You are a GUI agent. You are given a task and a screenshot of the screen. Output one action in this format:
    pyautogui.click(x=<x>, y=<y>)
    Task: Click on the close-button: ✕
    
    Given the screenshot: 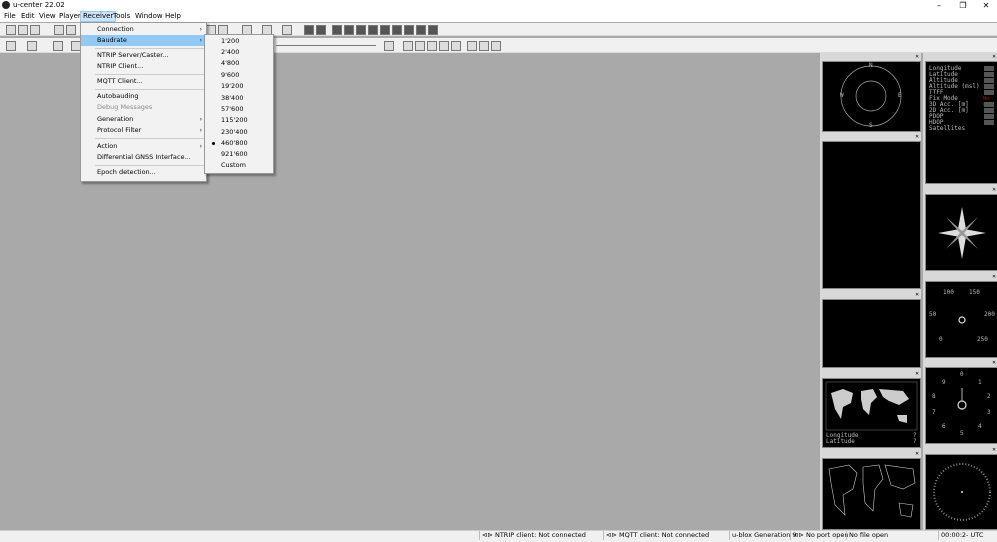 What is the action you would take?
    pyautogui.click(x=986, y=5)
    